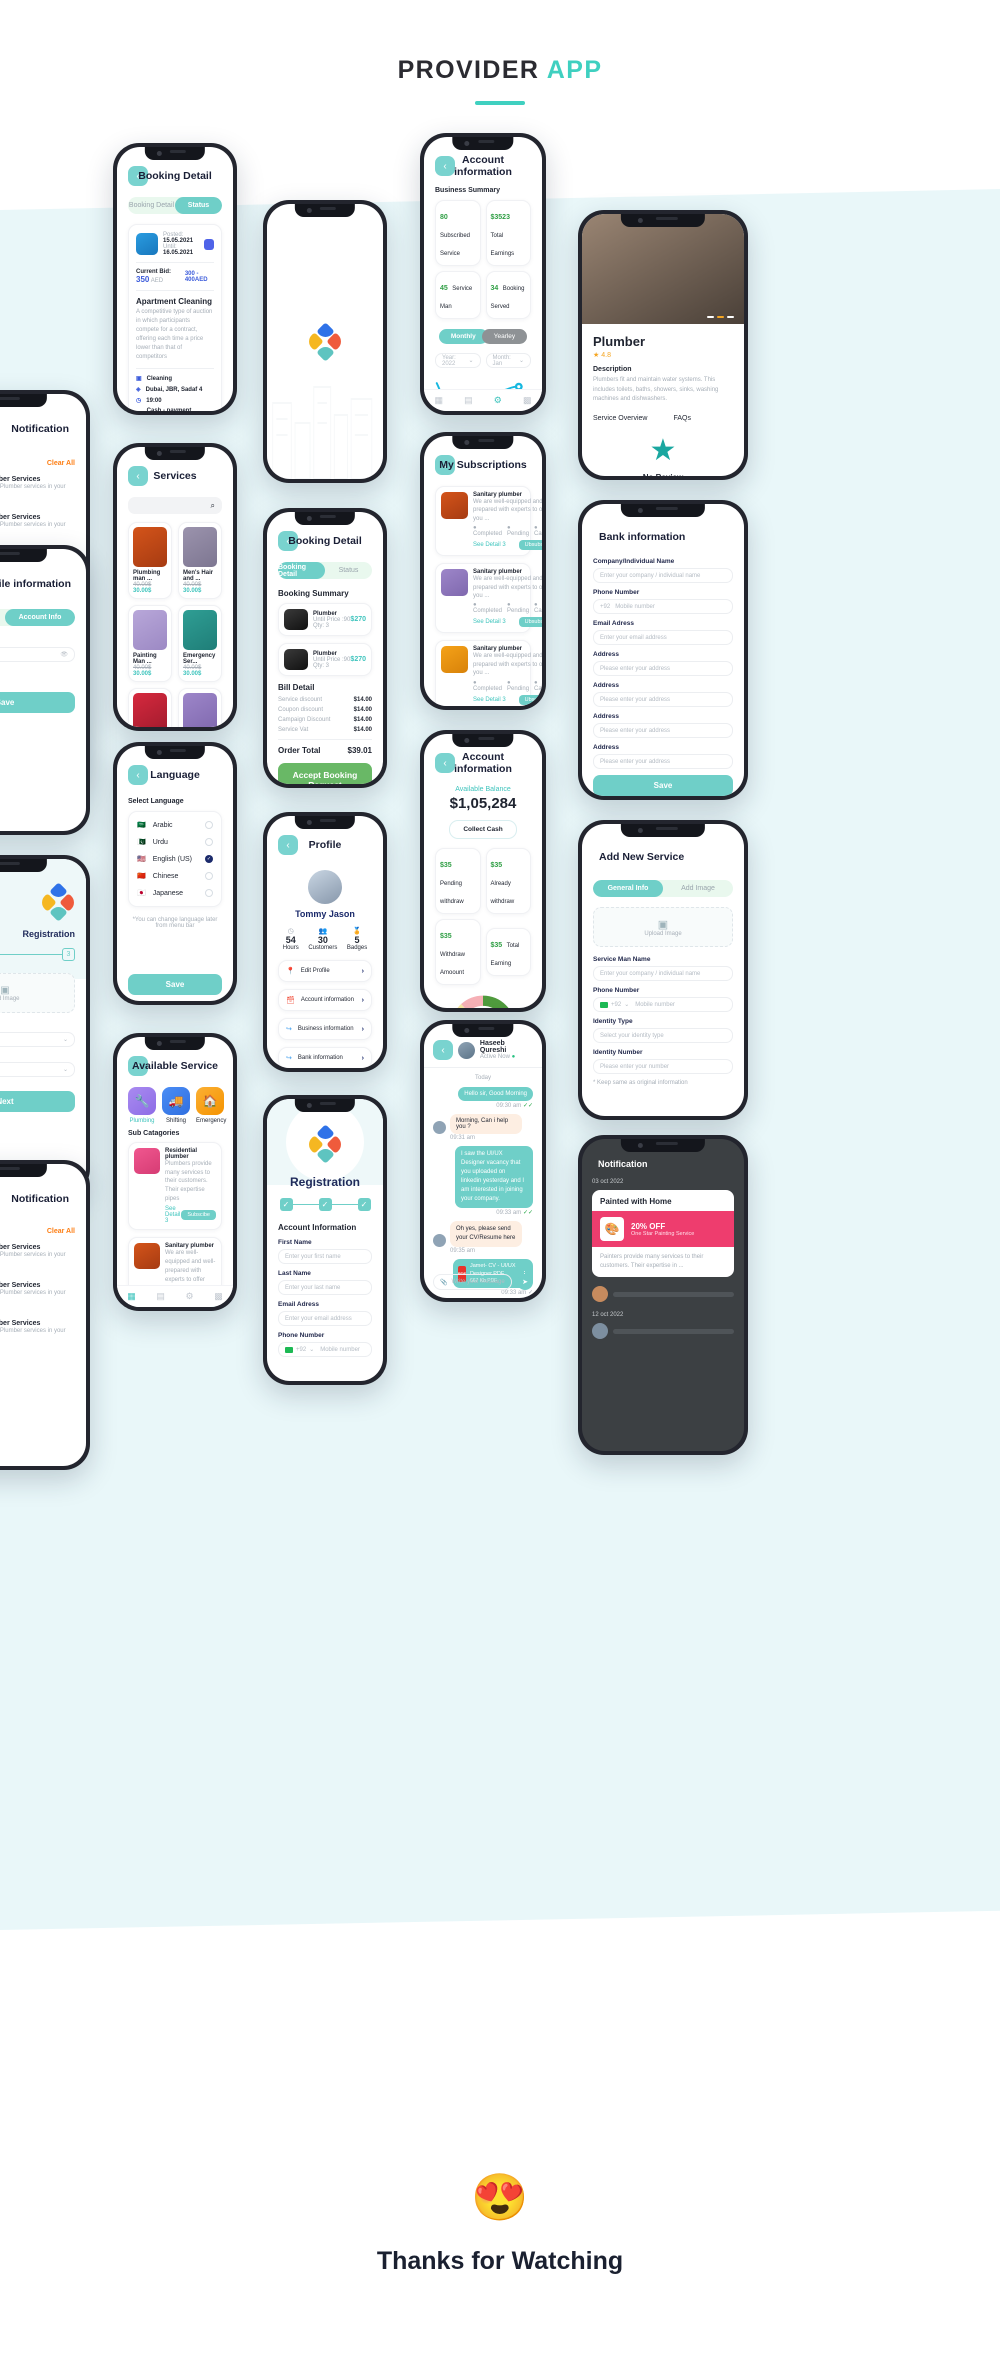 This screenshot has width=1000, height=2367. I want to click on phone-field: Phone number⌄, so click(37, 1069).